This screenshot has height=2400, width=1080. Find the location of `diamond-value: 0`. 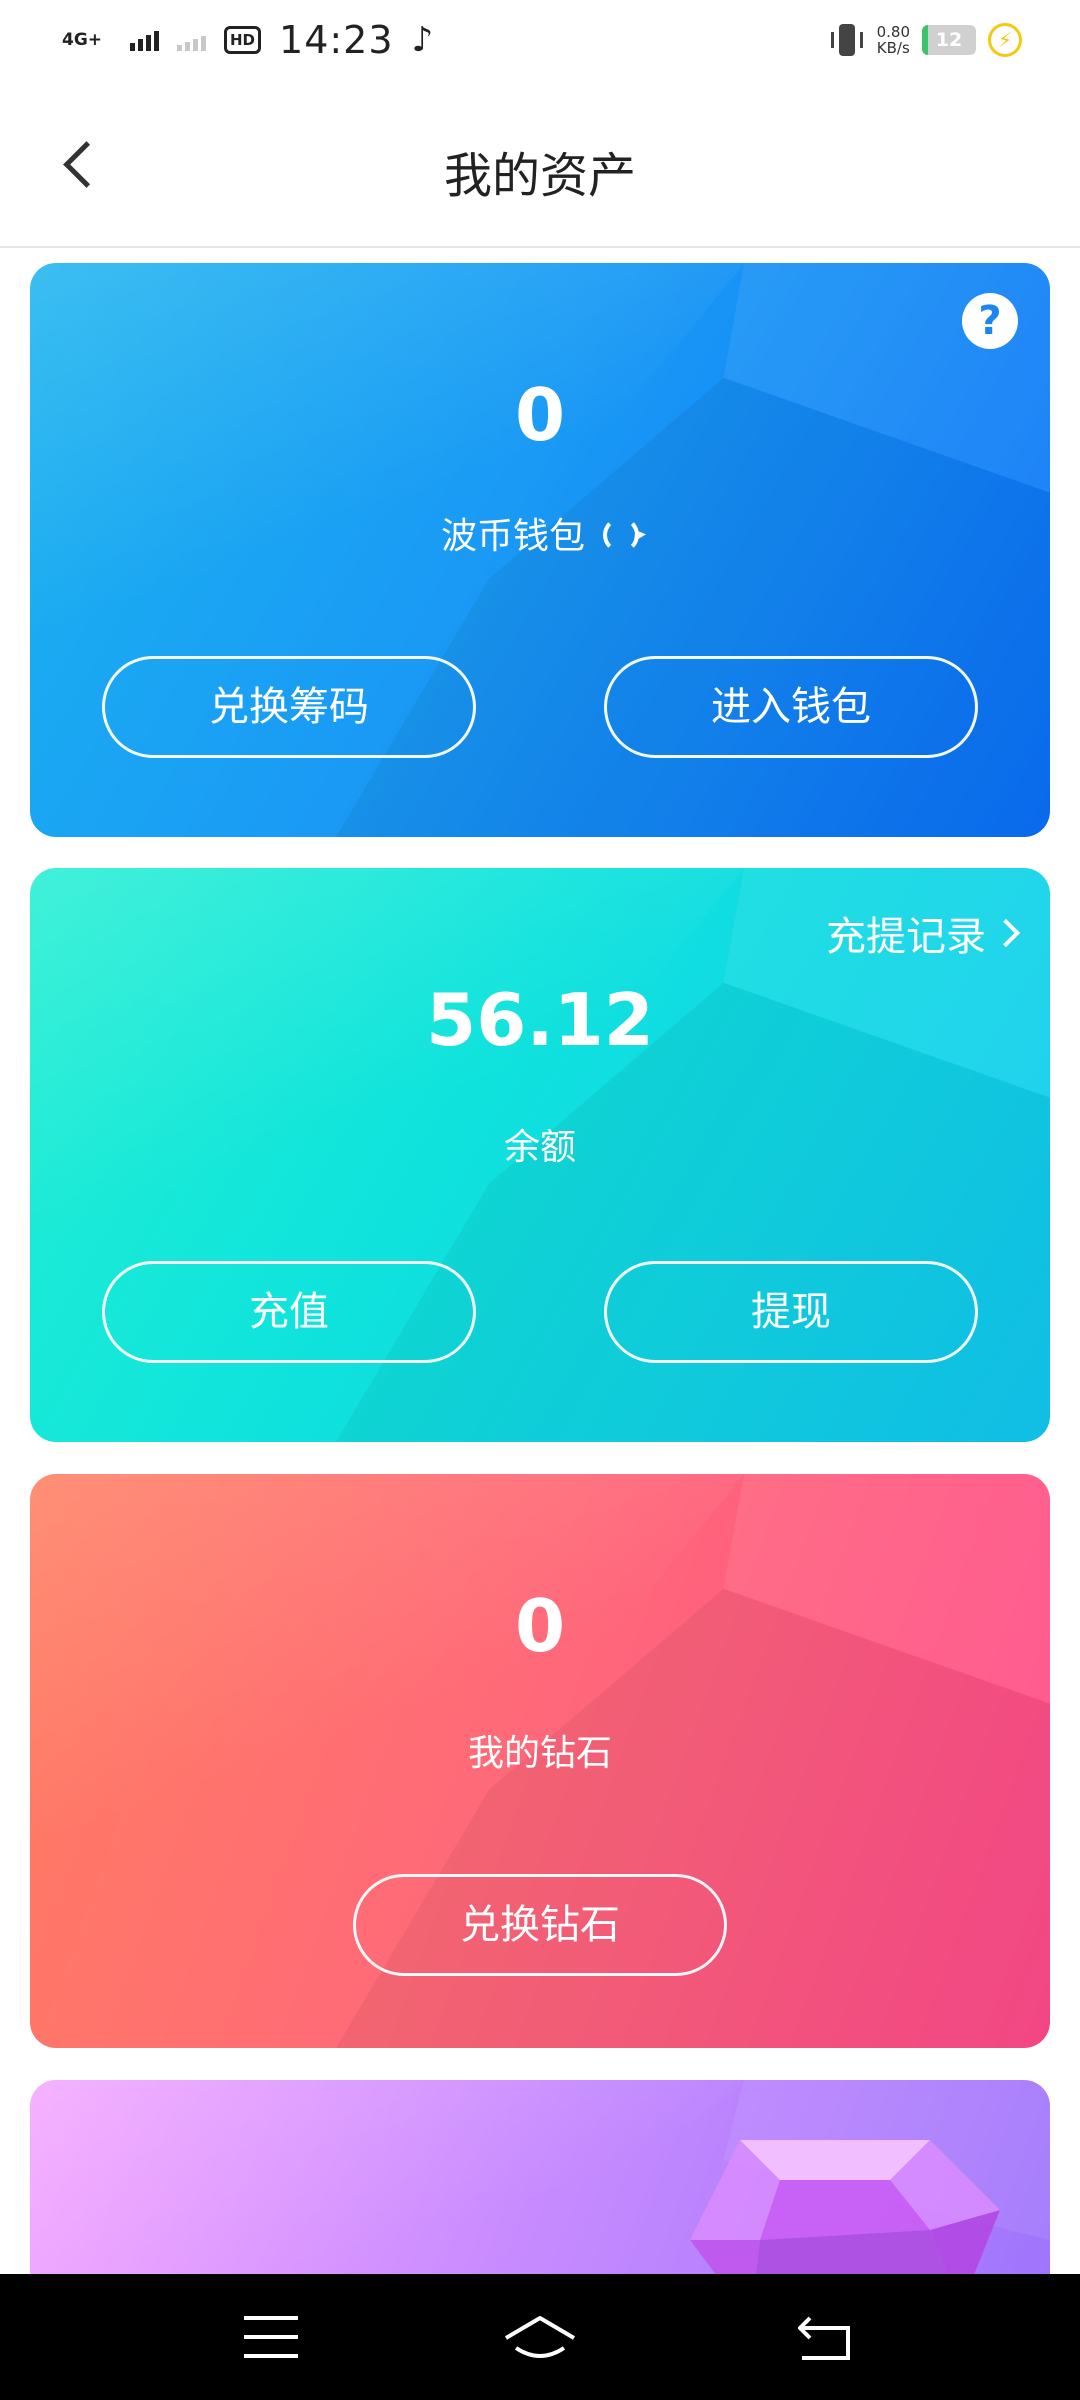

diamond-value: 0 is located at coordinates (540, 1626).